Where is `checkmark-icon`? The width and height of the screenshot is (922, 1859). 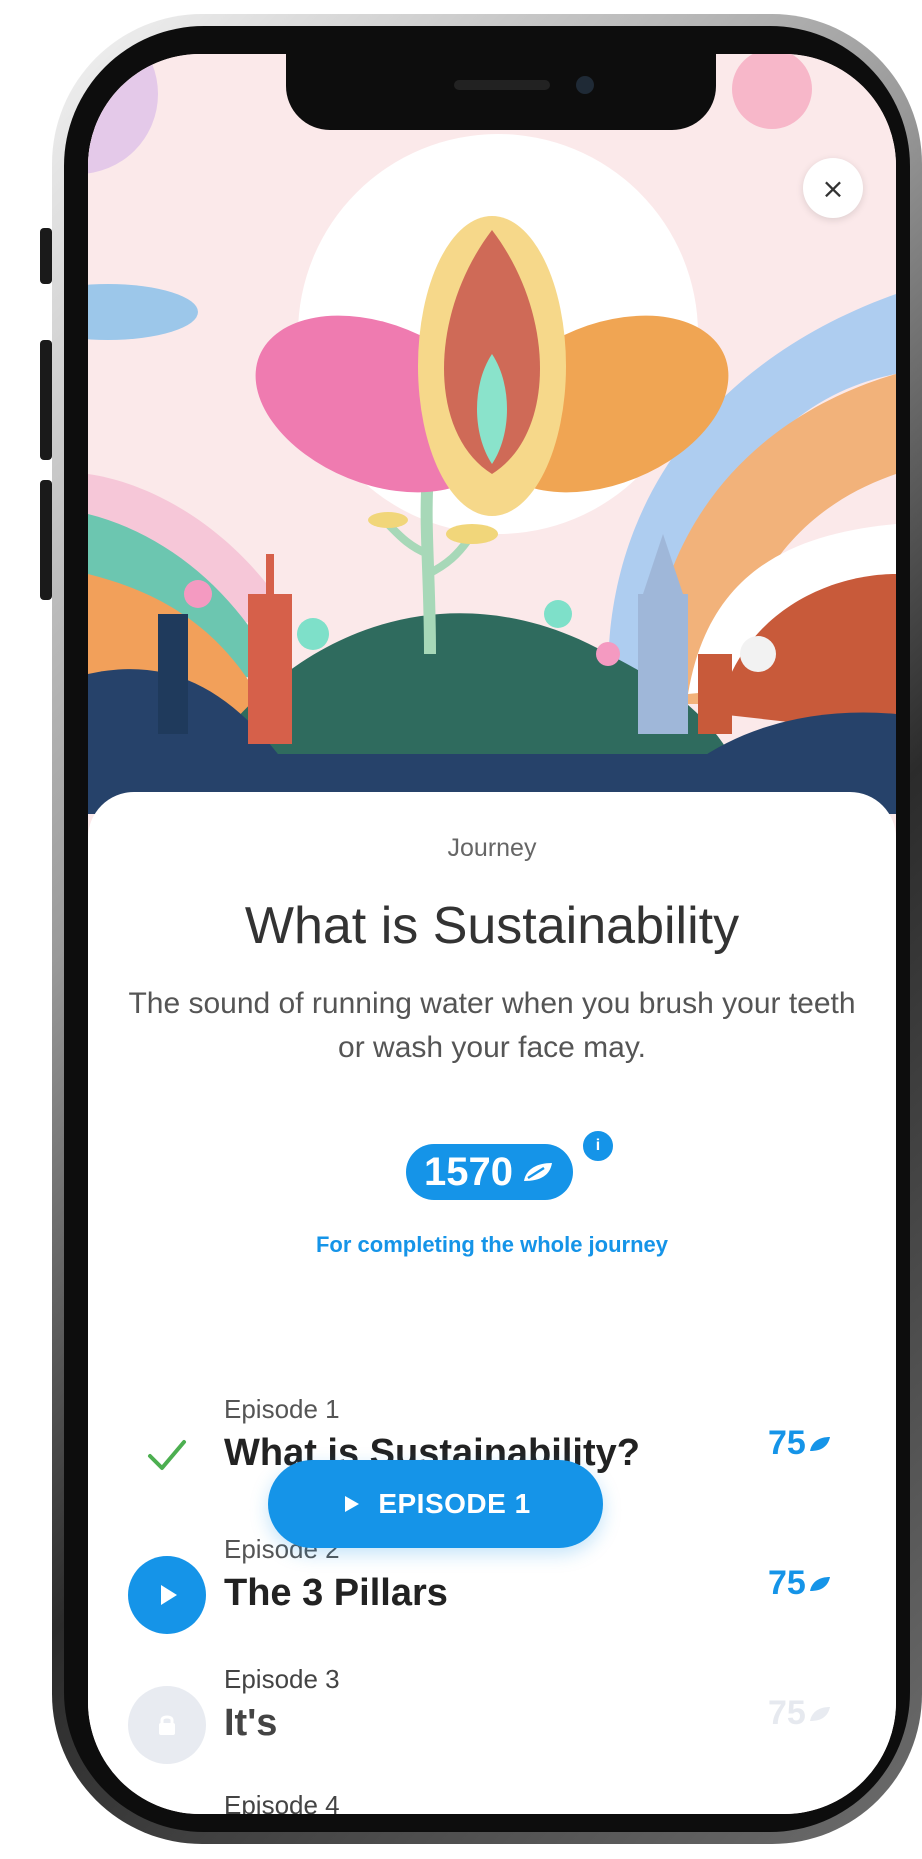
checkmark-icon is located at coordinates (167, 1455).